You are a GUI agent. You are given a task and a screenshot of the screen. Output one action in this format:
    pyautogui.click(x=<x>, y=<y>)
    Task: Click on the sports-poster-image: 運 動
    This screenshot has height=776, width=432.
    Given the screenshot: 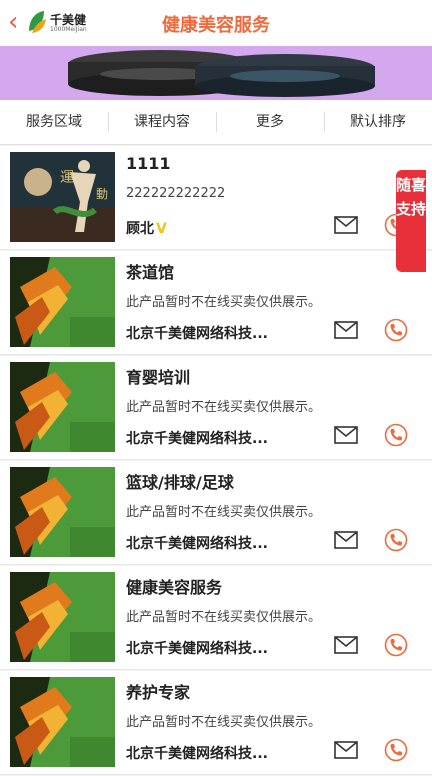 What is the action you would take?
    pyautogui.click(x=62, y=197)
    